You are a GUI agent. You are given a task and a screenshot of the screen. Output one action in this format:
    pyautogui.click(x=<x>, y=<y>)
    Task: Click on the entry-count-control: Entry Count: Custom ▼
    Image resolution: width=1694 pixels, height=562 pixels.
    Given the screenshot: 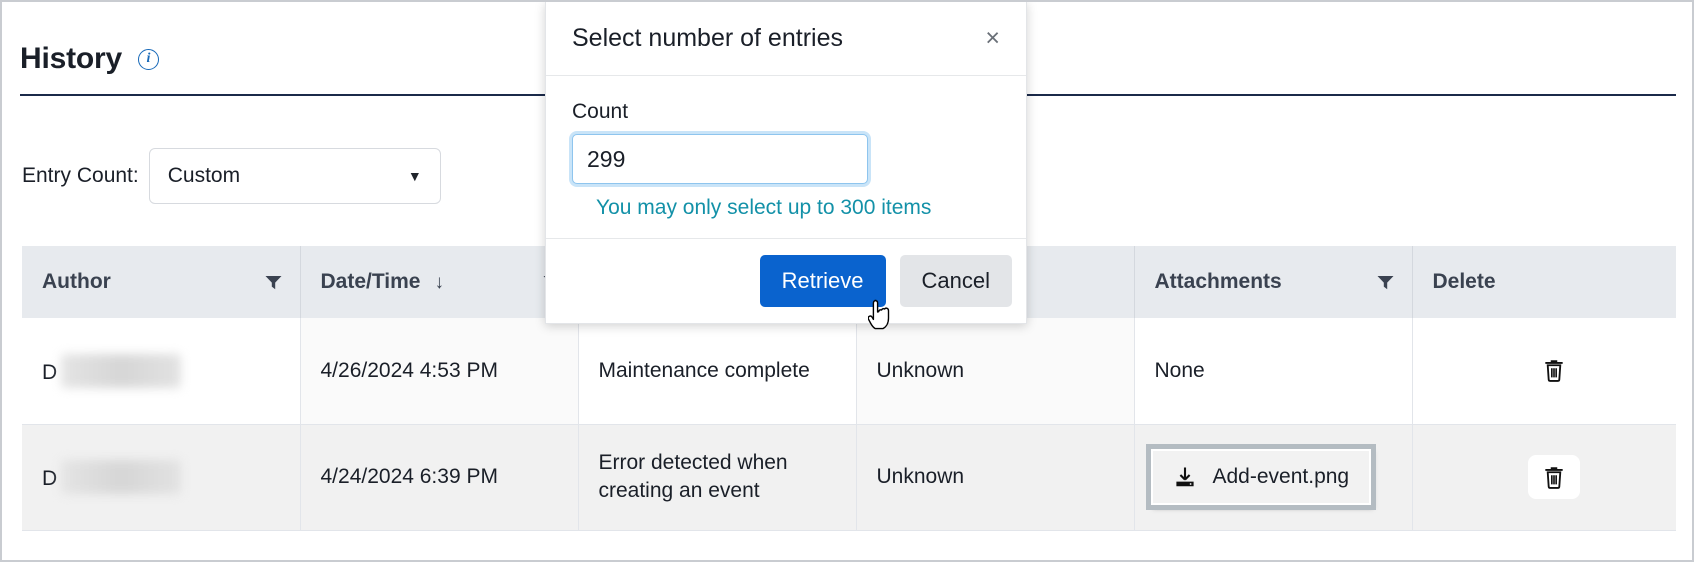 What is the action you would take?
    pyautogui.click(x=231, y=176)
    